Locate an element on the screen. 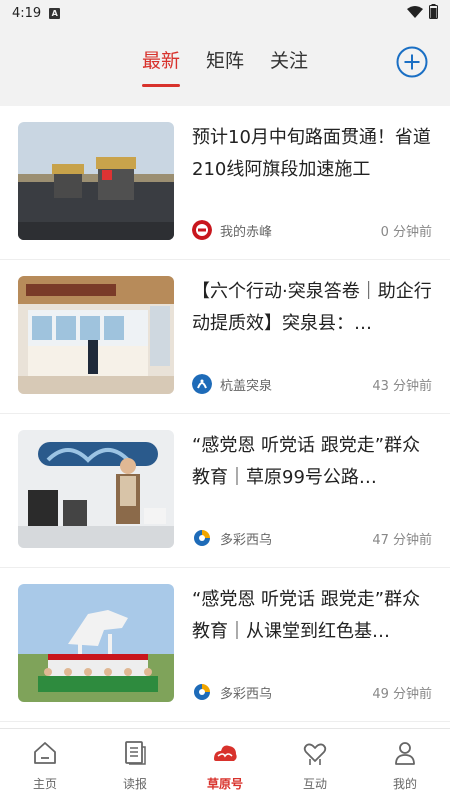  tab-follow: 关注 is located at coordinates (289, 60).